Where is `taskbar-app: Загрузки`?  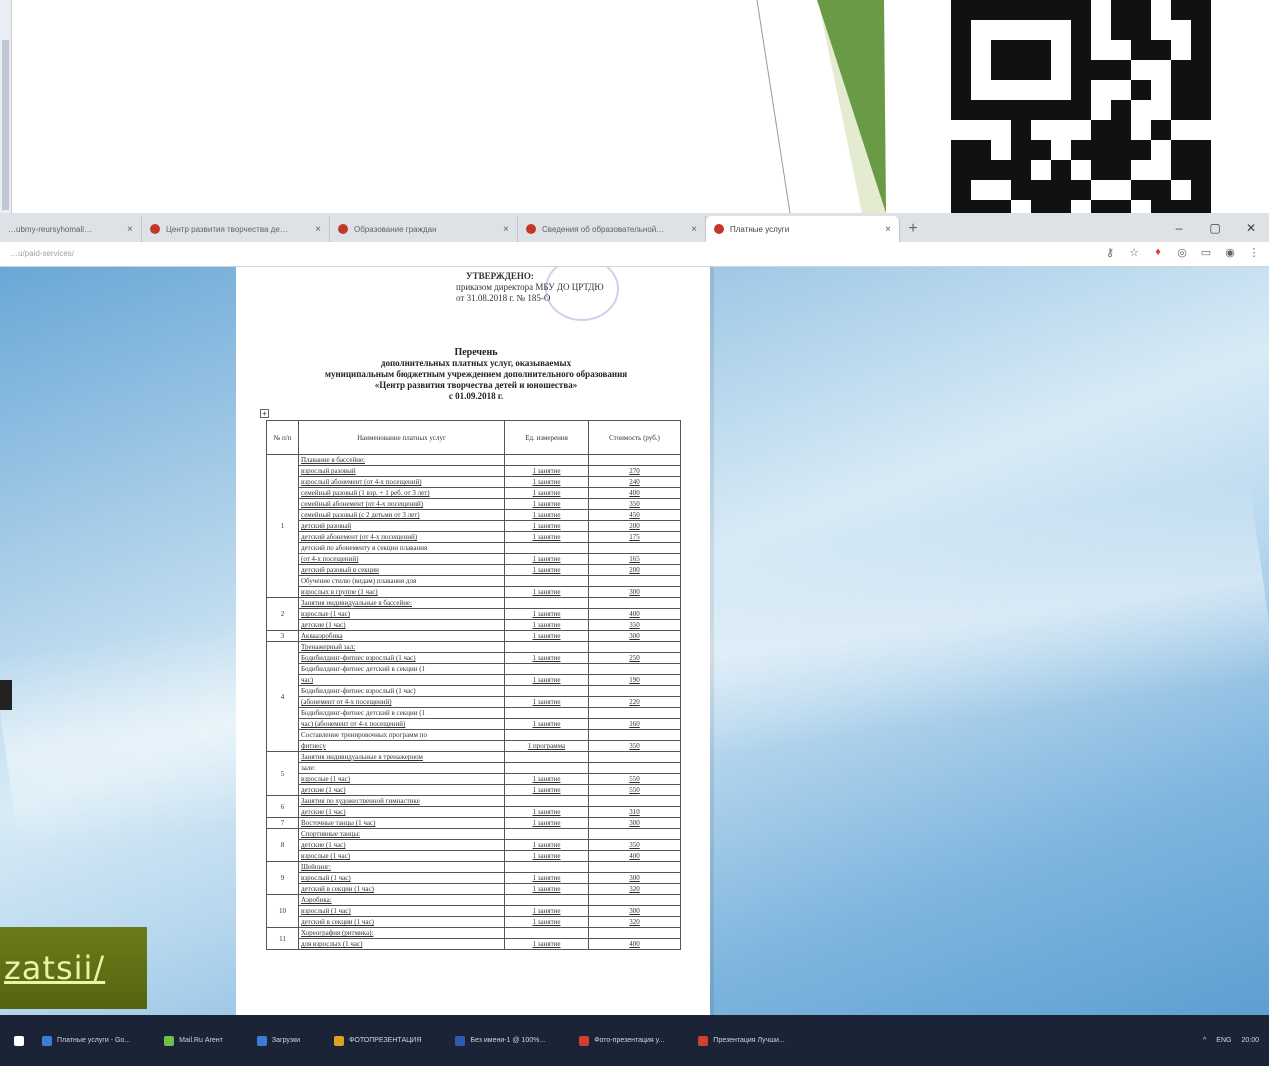 taskbar-app: Загрузки is located at coordinates (278, 1040).